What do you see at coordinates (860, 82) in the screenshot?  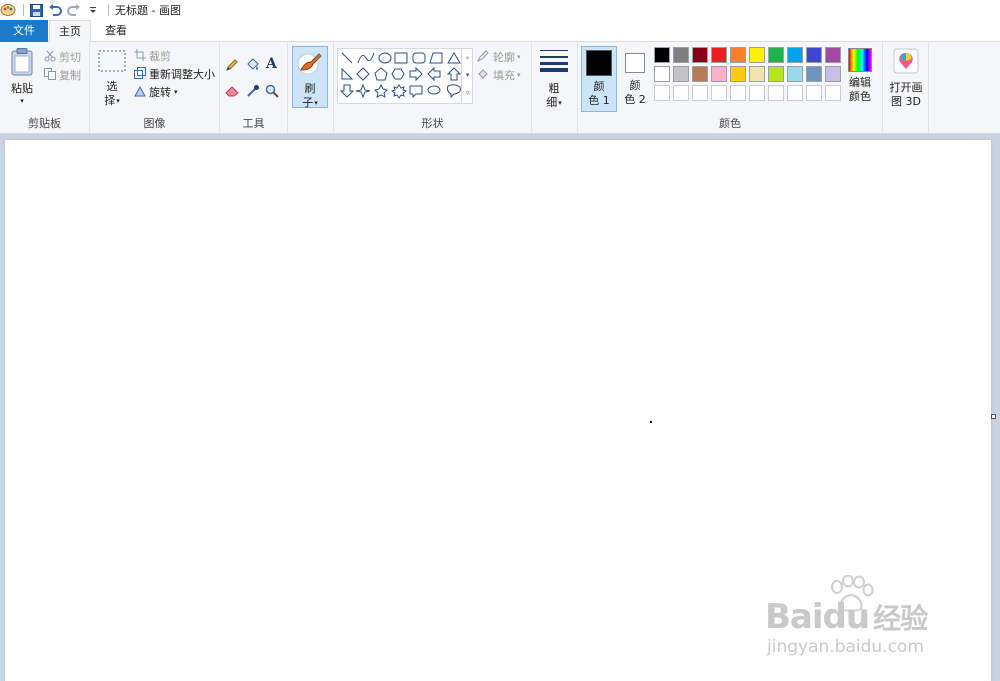 I see `edit-colors-label-top: 编辑` at bounding box center [860, 82].